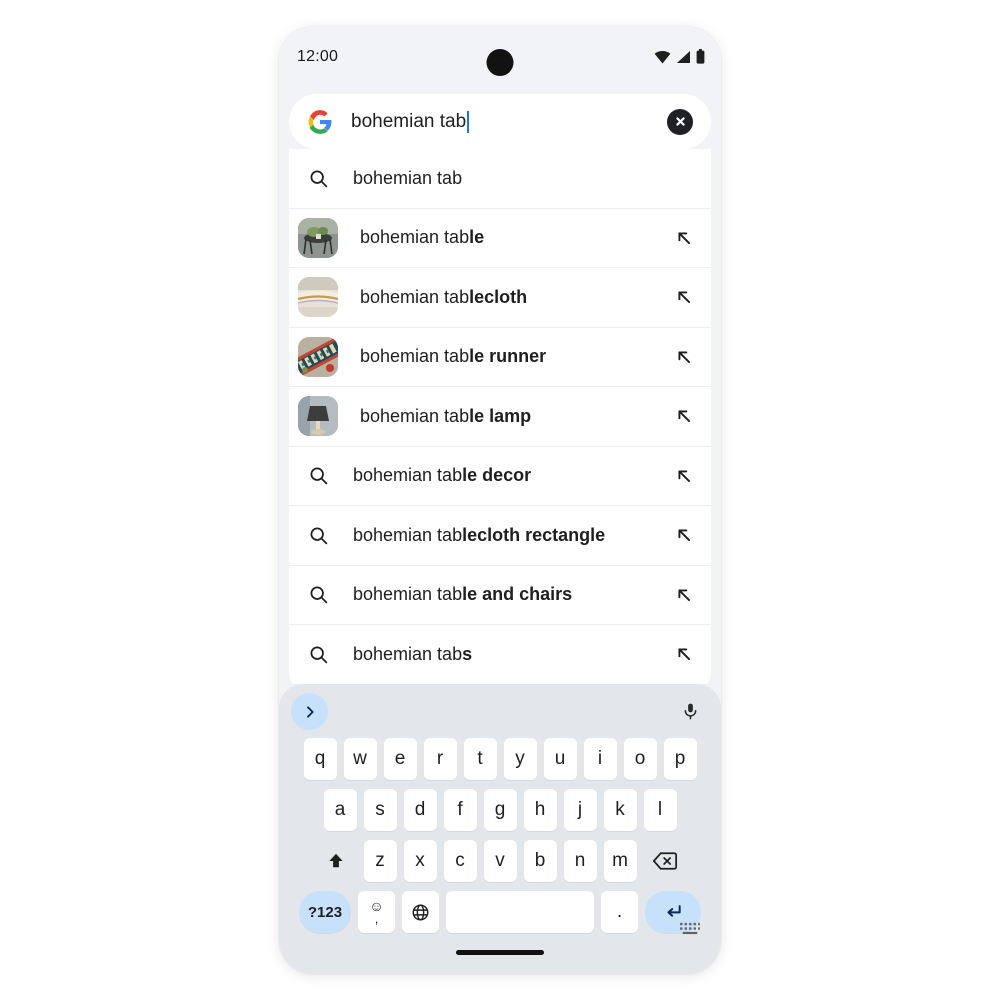 The height and width of the screenshot is (1000, 1000). Describe the element at coordinates (683, 59) in the screenshot. I see `signal-icon` at that location.